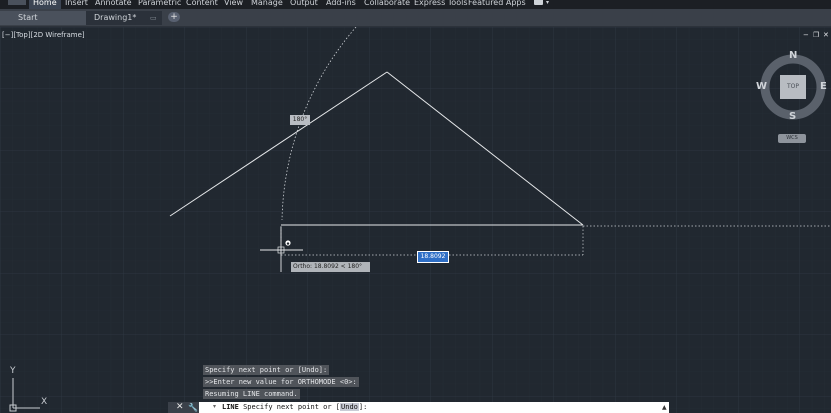  I want to click on minimize-viewport-icon: −, so click(806, 35).